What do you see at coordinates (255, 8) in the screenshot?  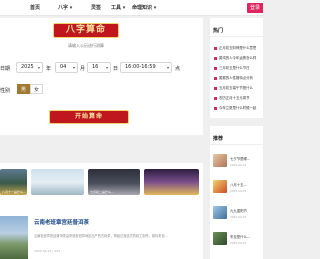 I see `login-button: 登录` at bounding box center [255, 8].